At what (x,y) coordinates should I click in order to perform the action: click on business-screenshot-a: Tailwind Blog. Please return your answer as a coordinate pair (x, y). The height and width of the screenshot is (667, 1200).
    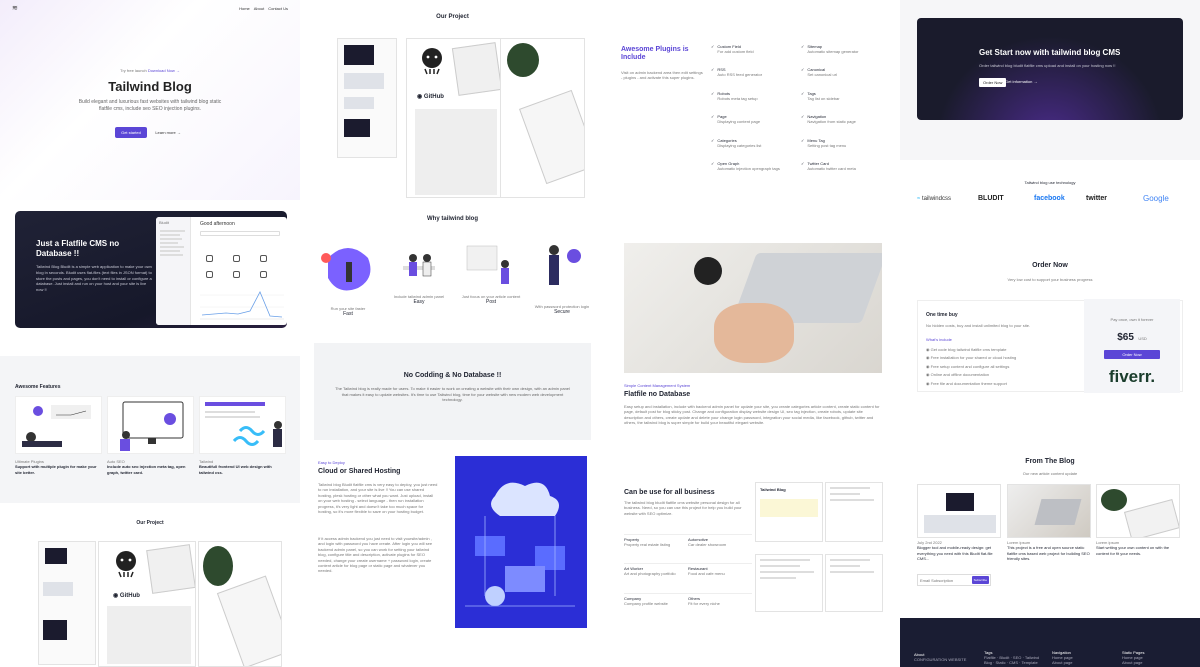
    Looking at the image, I should click on (789, 512).